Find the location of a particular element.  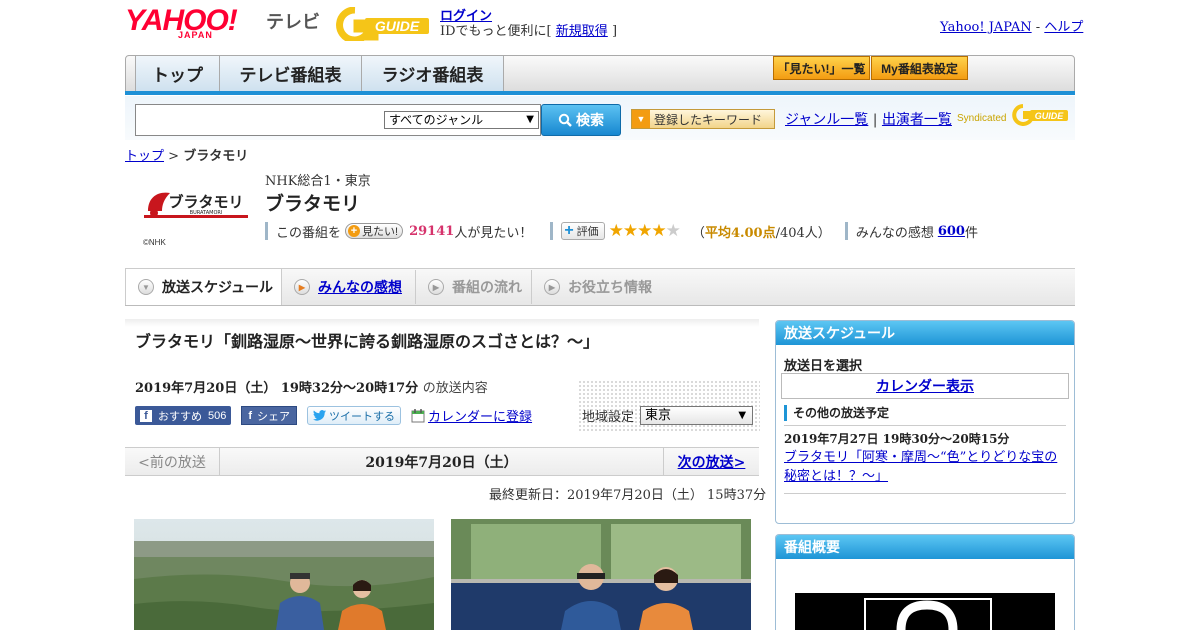

top-links: Yahoo! JAPAN - ヘルプ is located at coordinates (1011, 25).